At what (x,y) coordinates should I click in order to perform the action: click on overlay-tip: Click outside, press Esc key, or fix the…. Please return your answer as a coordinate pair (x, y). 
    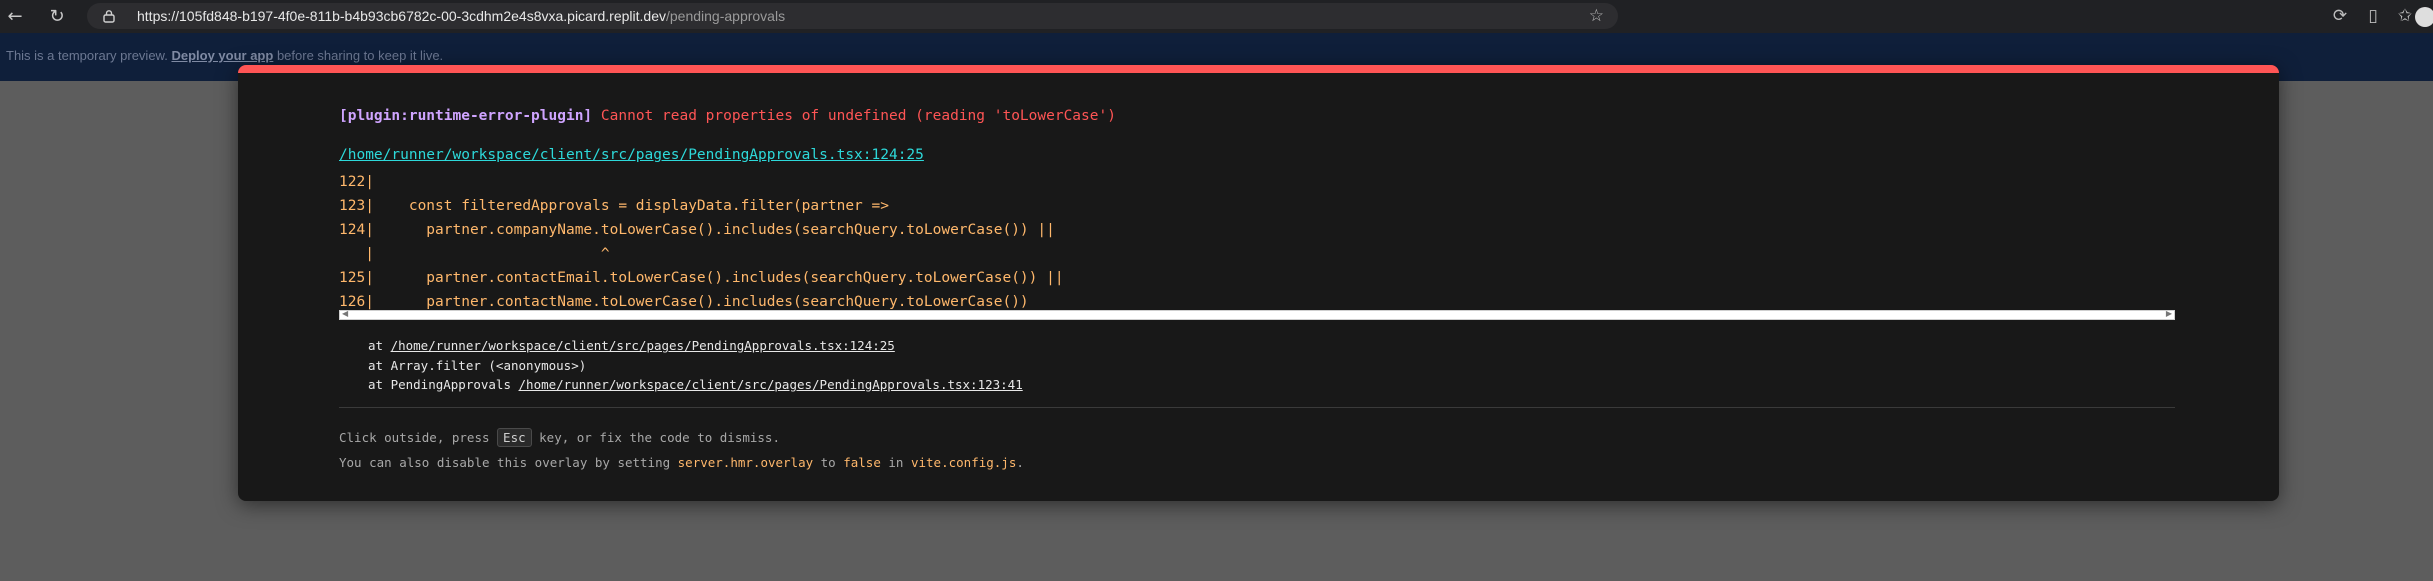
    Looking at the image, I should click on (681, 450).